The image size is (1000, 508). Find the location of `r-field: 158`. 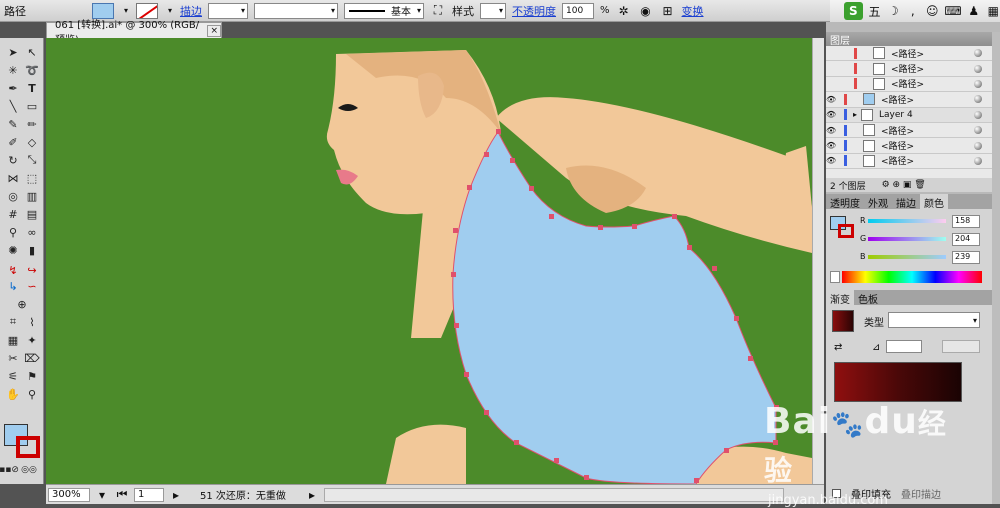

r-field: 158 is located at coordinates (966, 221).